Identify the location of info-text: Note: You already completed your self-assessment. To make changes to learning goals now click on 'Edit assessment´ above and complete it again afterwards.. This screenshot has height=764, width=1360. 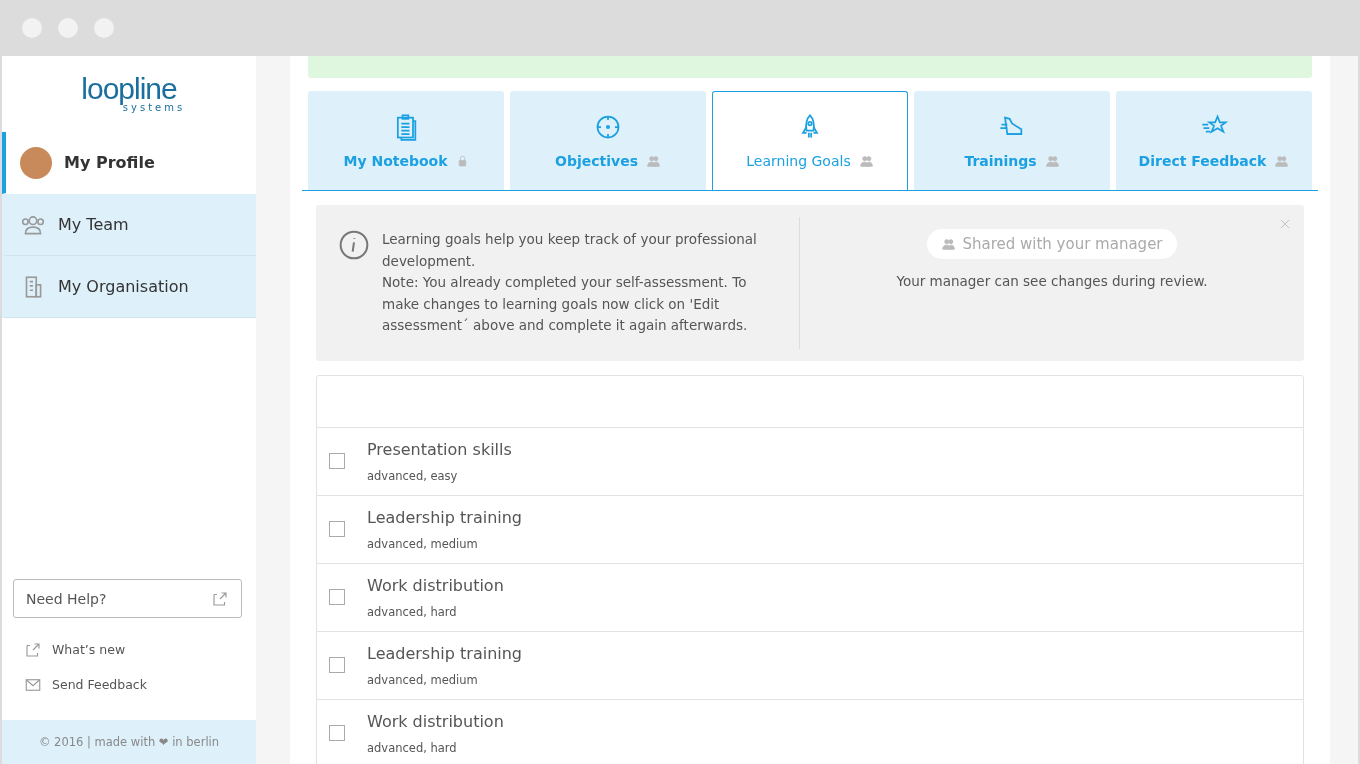
(565, 304).